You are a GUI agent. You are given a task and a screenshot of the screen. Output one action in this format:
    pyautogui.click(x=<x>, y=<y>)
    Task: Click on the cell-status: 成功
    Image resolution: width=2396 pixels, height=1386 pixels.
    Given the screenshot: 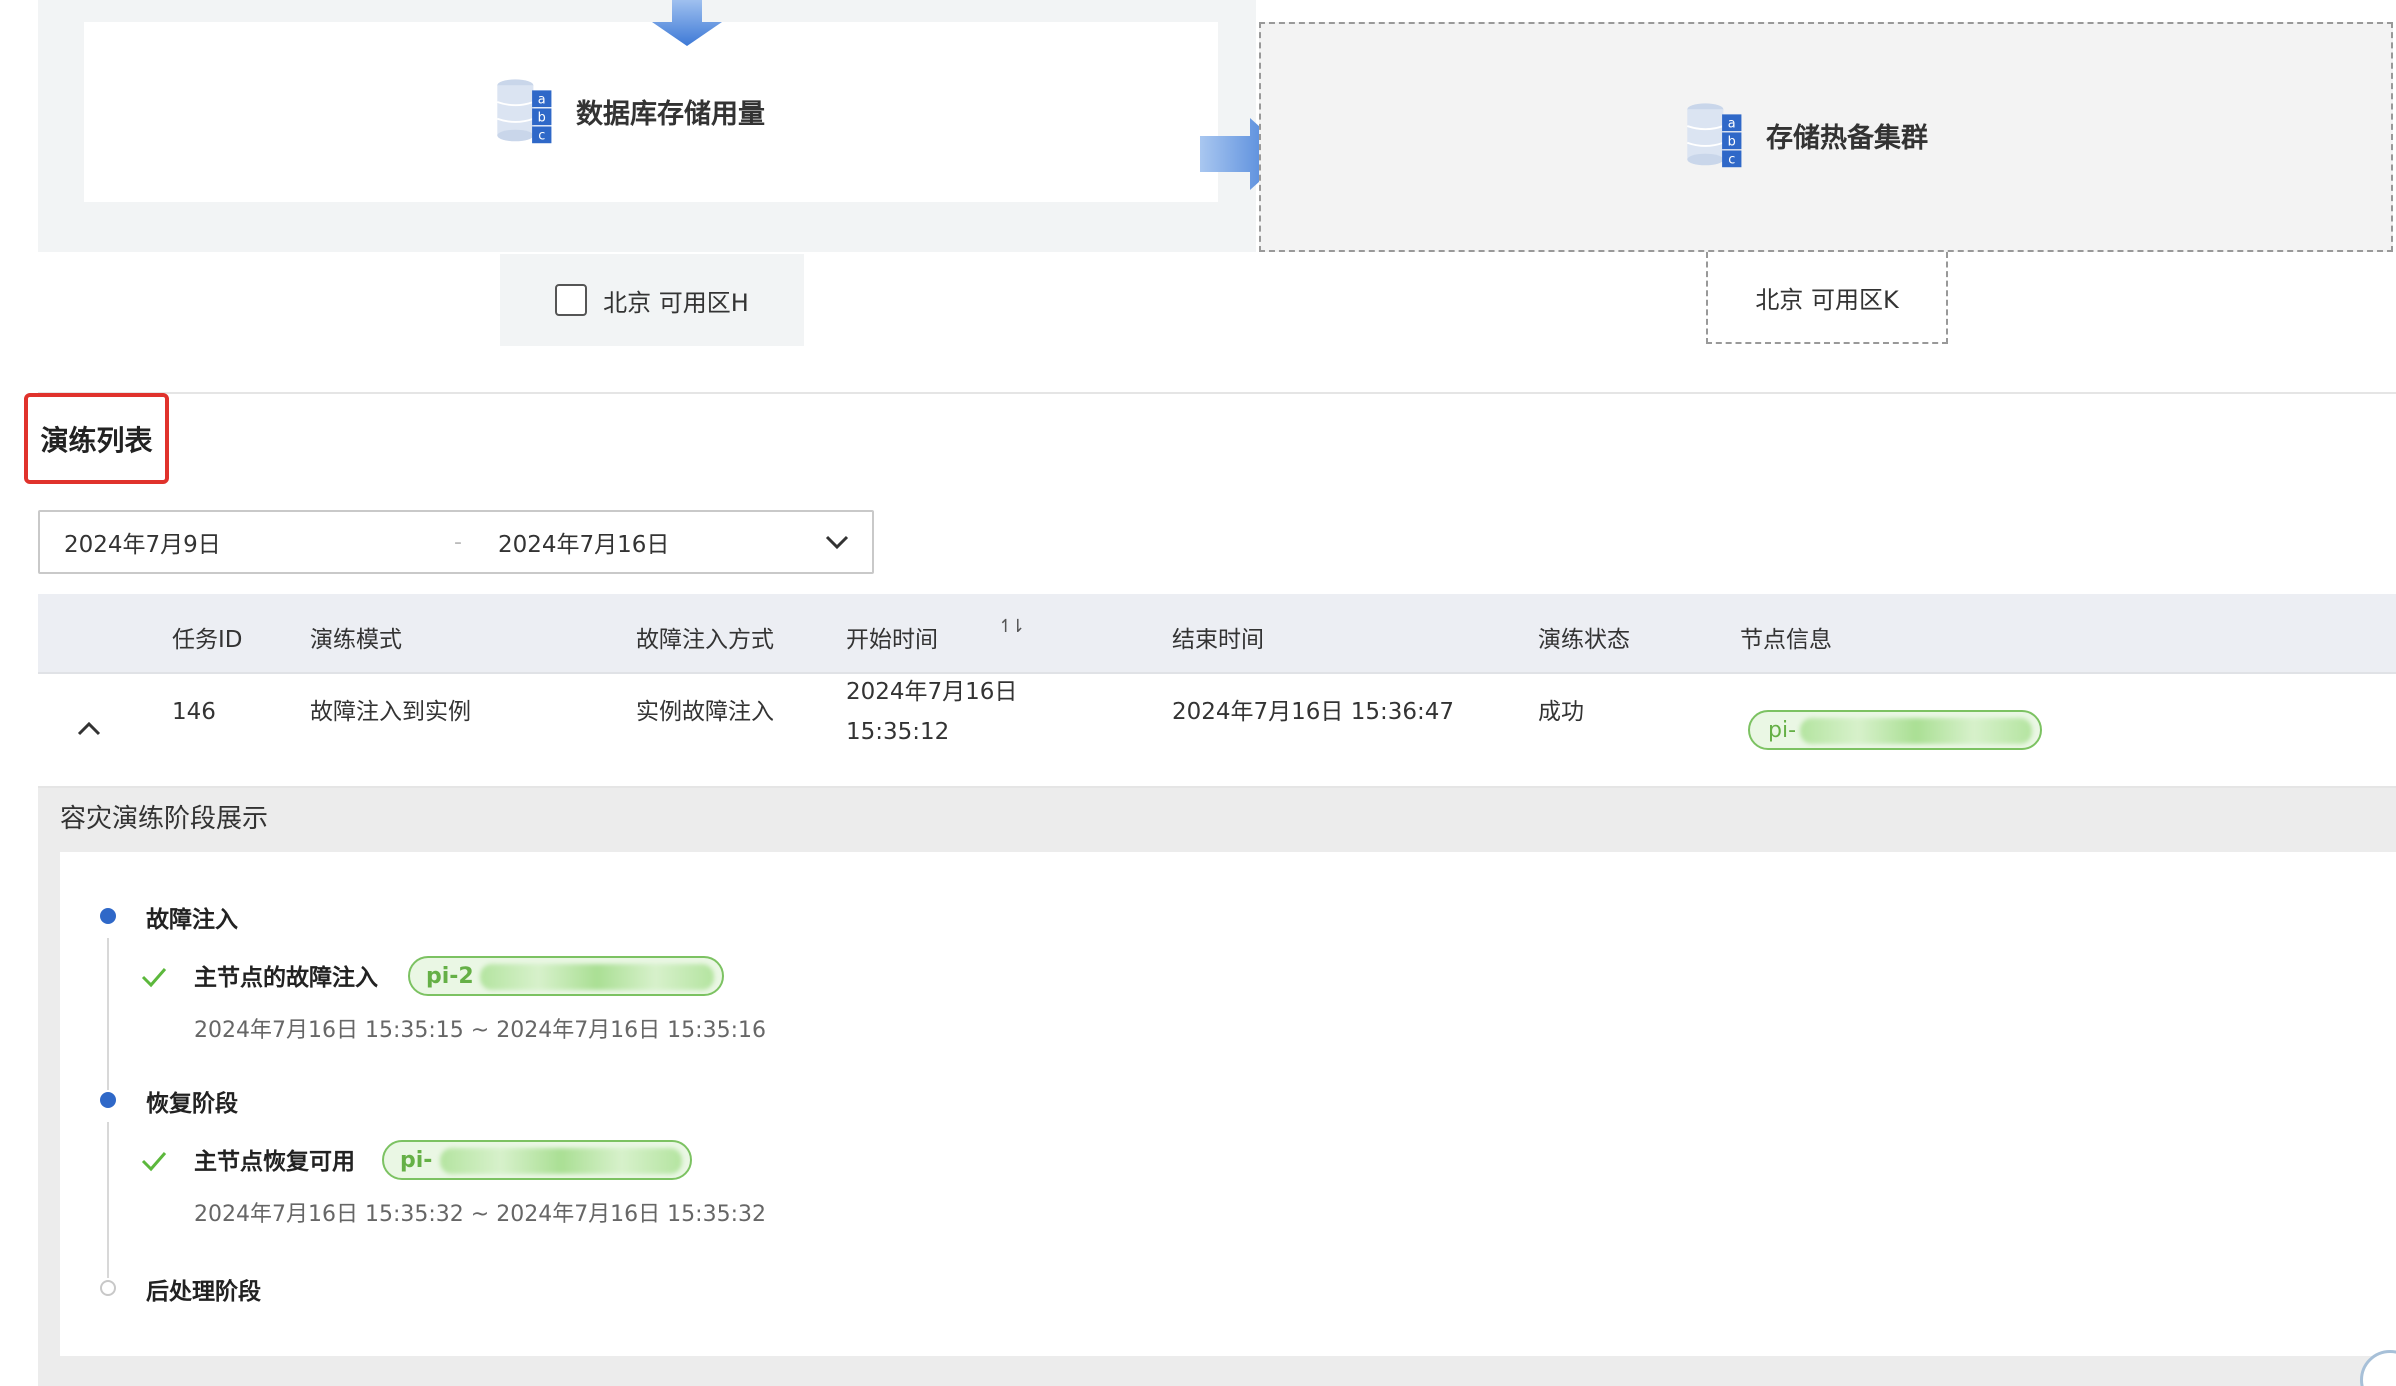 What is the action you would take?
    pyautogui.click(x=1561, y=712)
    